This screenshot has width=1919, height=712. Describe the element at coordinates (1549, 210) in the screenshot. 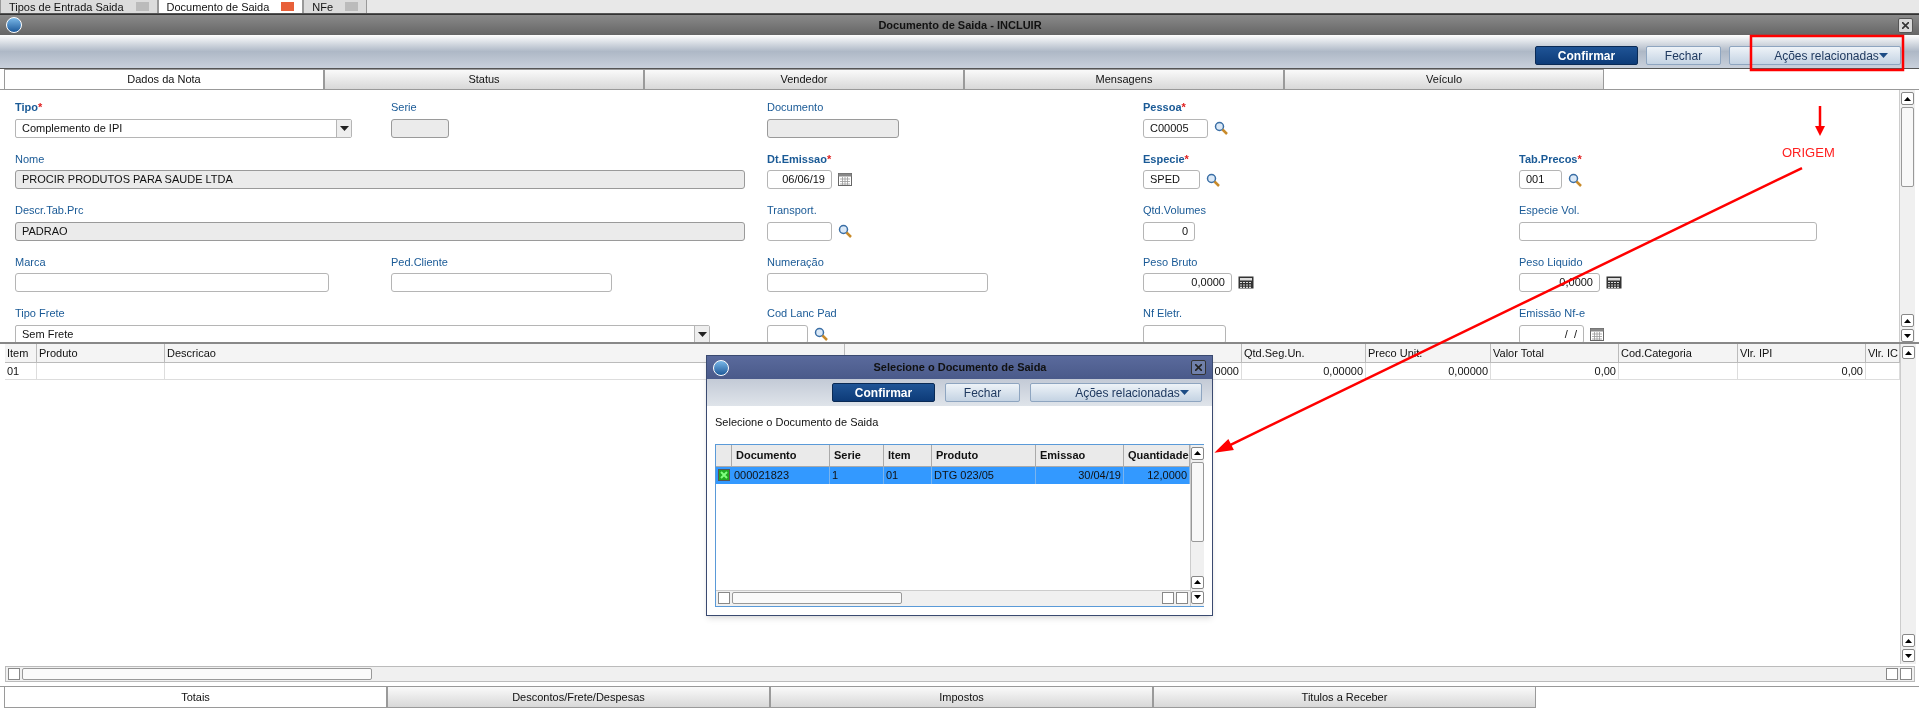

I see `field-label: Especie Vol.` at that location.